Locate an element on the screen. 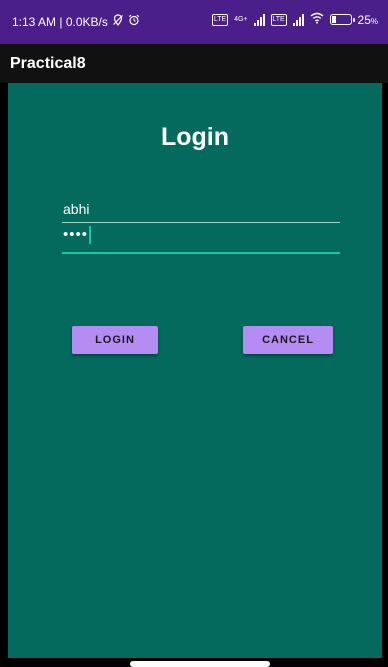 This screenshot has width=388, height=667. wifi-icon is located at coordinates (317, 19).